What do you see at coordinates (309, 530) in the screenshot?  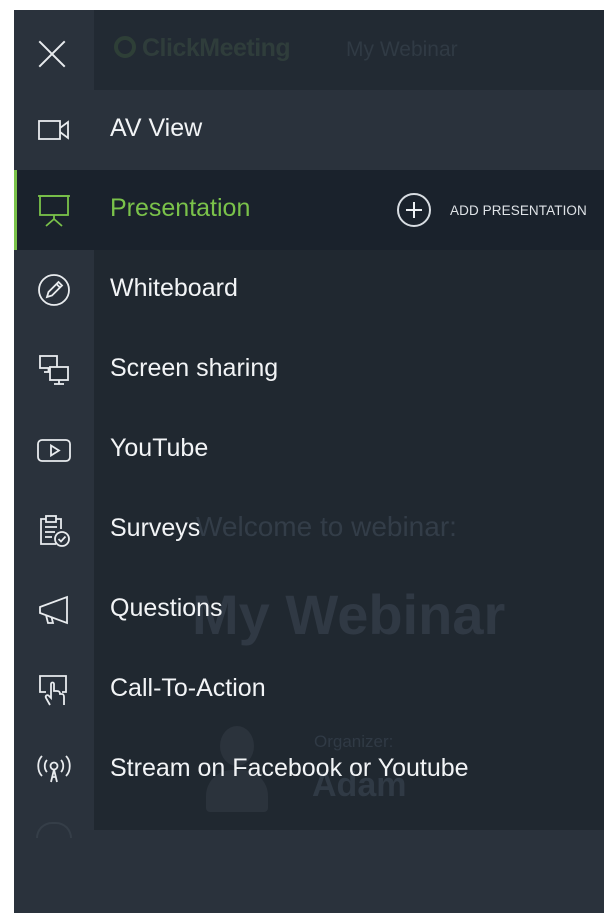 I see `menu-item-surveys: Surveys` at bounding box center [309, 530].